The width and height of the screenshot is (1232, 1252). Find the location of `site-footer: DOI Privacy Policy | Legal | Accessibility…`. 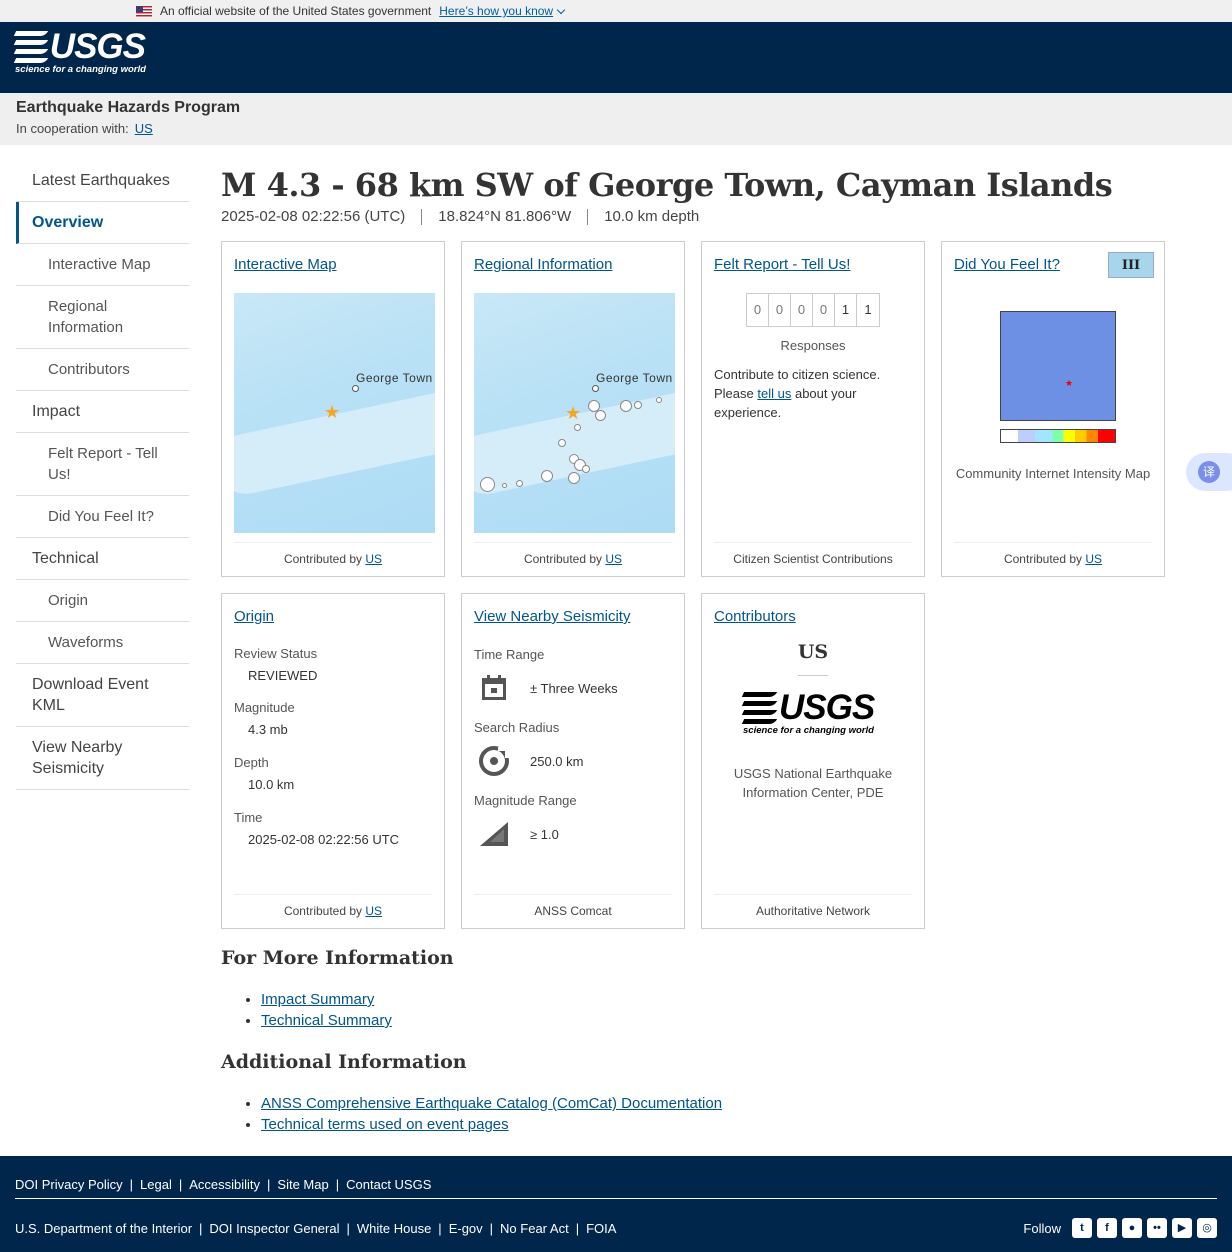

site-footer: DOI Privacy Policy | Legal | Accessibility… is located at coordinates (616, 1204).